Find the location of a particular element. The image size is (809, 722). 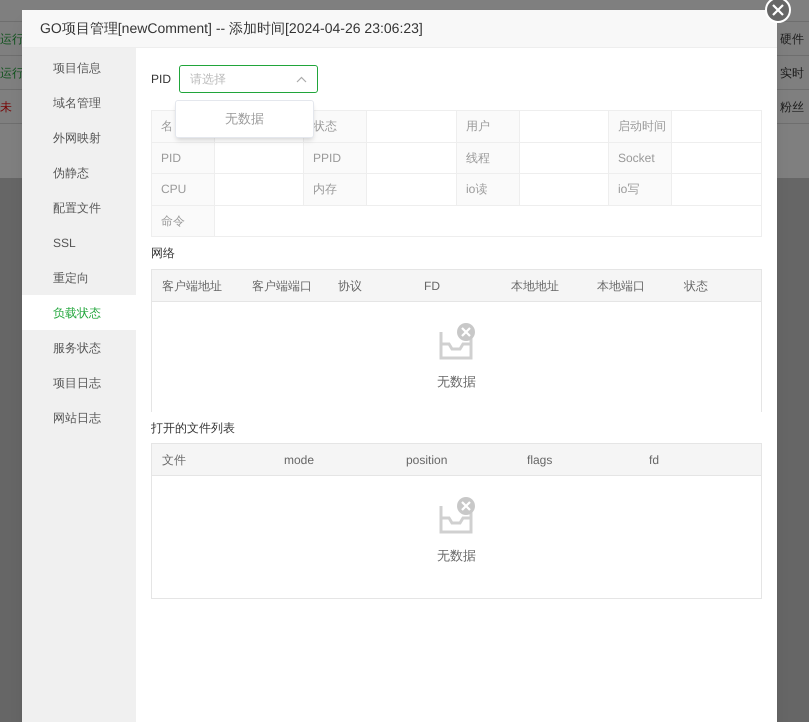

info-label: PPID is located at coordinates (335, 157).